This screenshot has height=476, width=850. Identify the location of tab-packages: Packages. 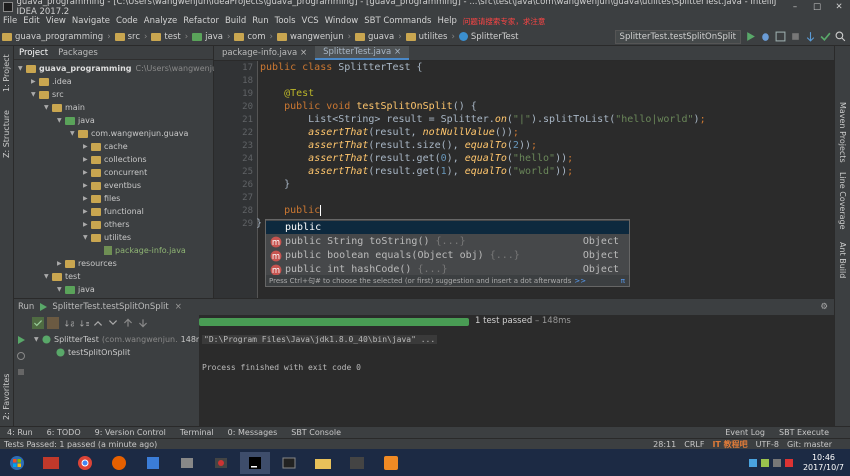
(78, 53).